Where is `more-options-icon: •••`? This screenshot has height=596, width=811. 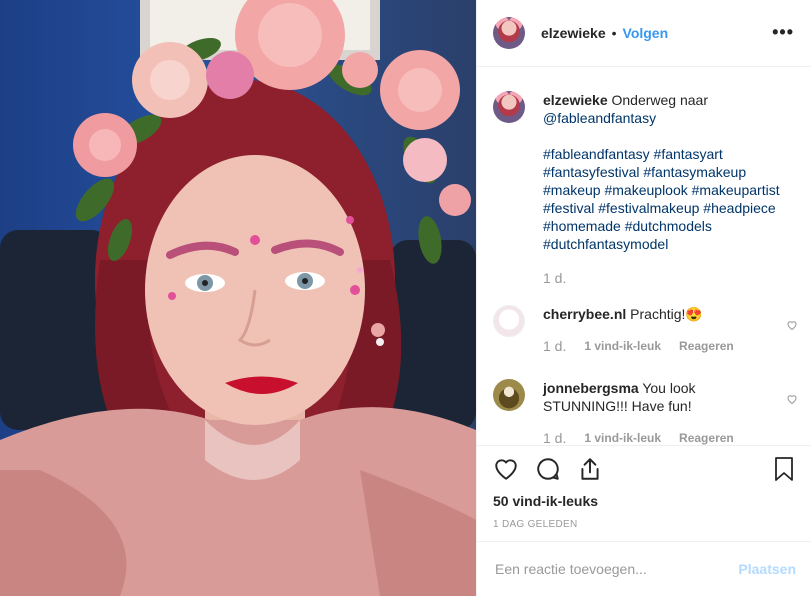 more-options-icon: ••• is located at coordinates (783, 32).